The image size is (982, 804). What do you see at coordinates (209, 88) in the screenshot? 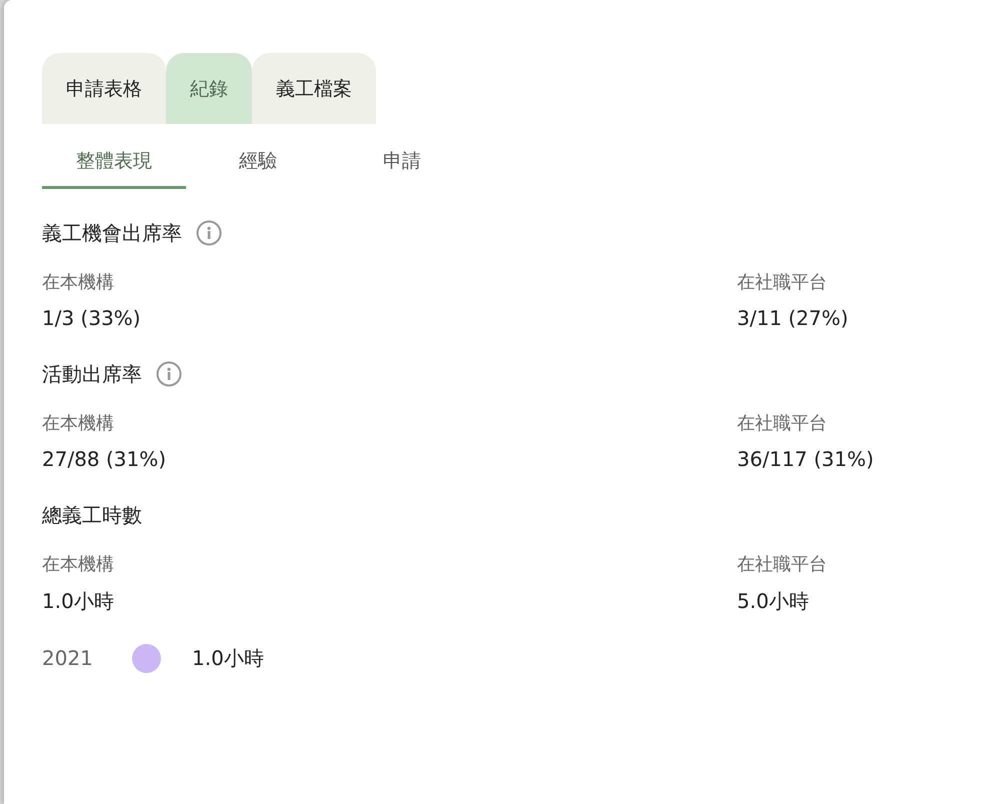
I see `tab: 紀錄` at bounding box center [209, 88].